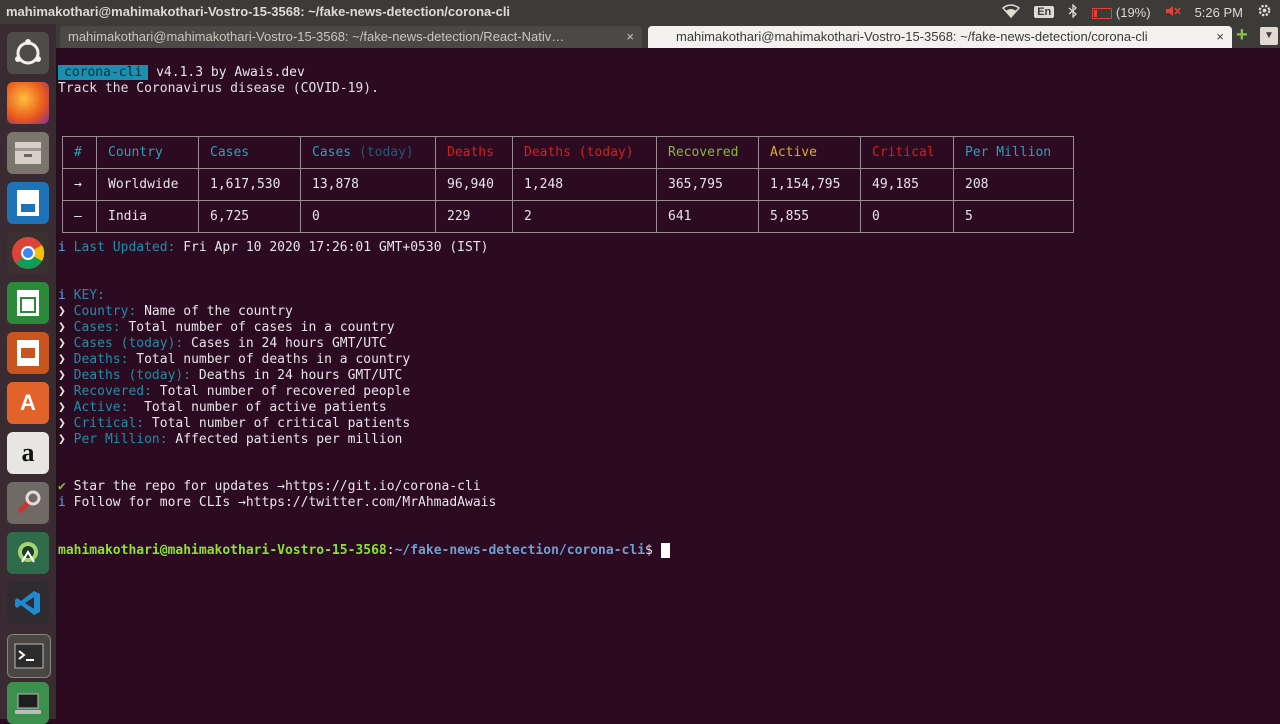 The width and height of the screenshot is (1280, 724). I want to click on new-tab-button: +, so click(1242, 35).